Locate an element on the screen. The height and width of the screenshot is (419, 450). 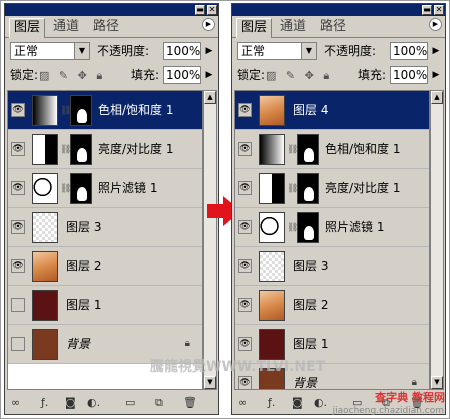
panel-titlebar: ▬ ✕ is located at coordinates (338, 10).